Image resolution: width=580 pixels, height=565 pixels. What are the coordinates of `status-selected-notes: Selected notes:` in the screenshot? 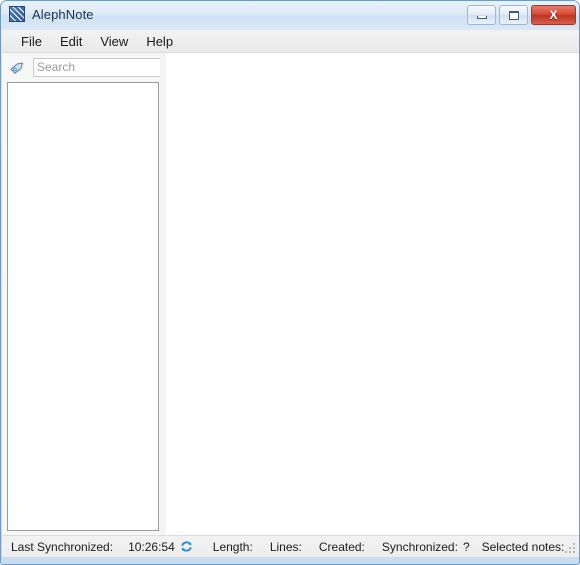 It's located at (526, 547).